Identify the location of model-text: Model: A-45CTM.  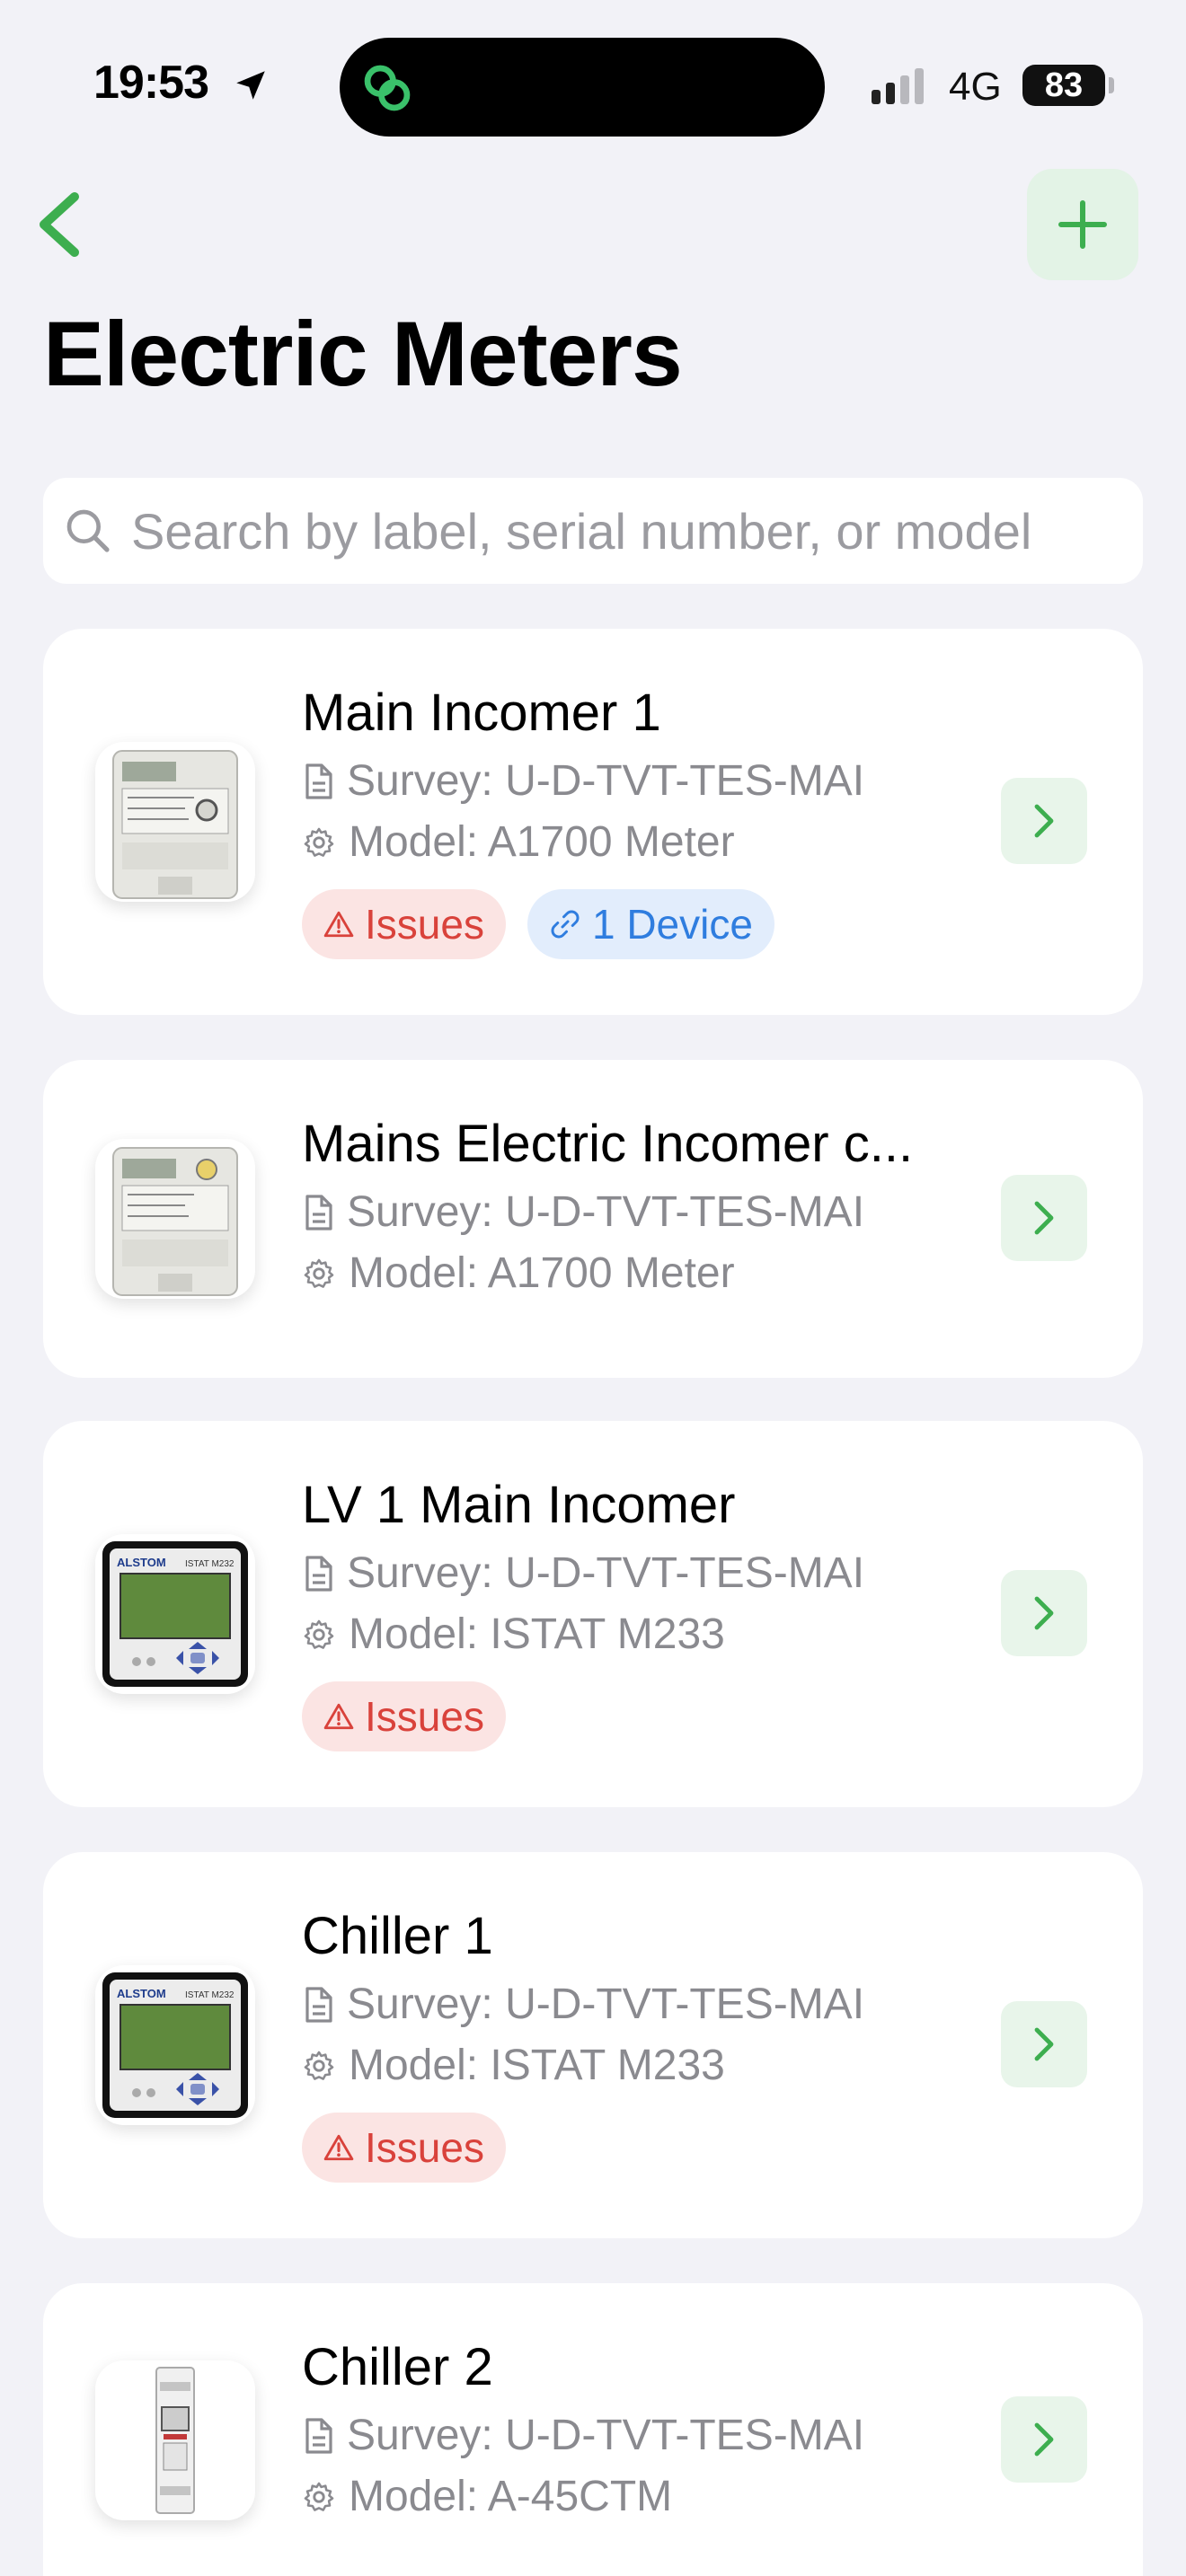
(511, 2496).